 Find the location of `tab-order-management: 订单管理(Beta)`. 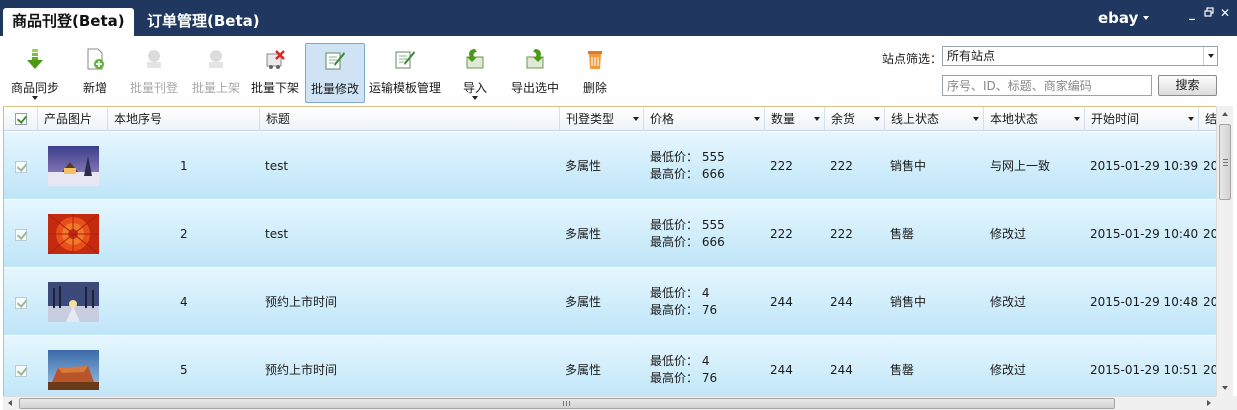

tab-order-management: 订单管理(Beta) is located at coordinates (203, 22).